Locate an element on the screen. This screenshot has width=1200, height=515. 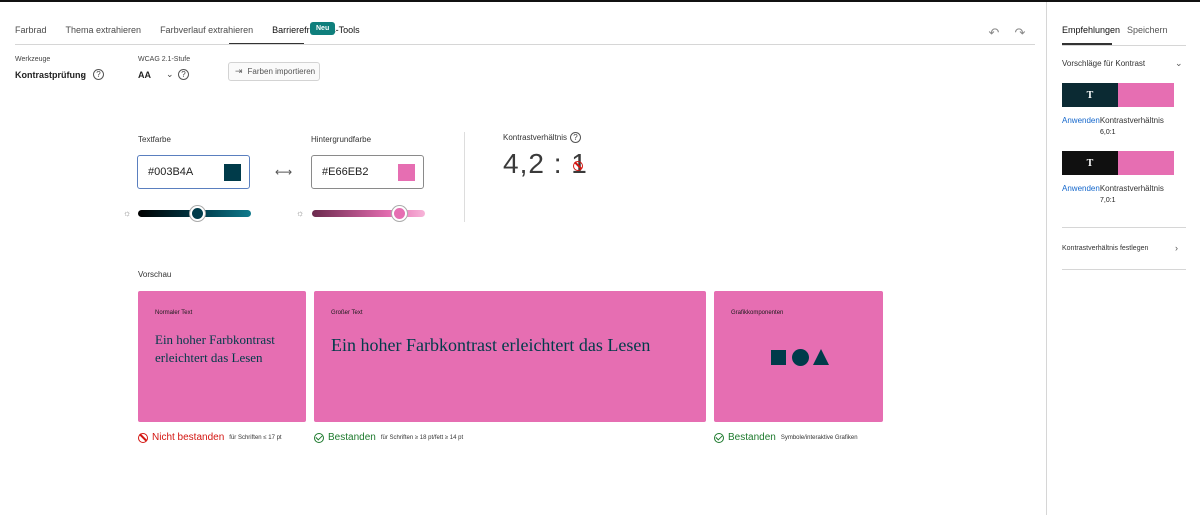
bg-color-input: #E66EB2 is located at coordinates (367, 172).